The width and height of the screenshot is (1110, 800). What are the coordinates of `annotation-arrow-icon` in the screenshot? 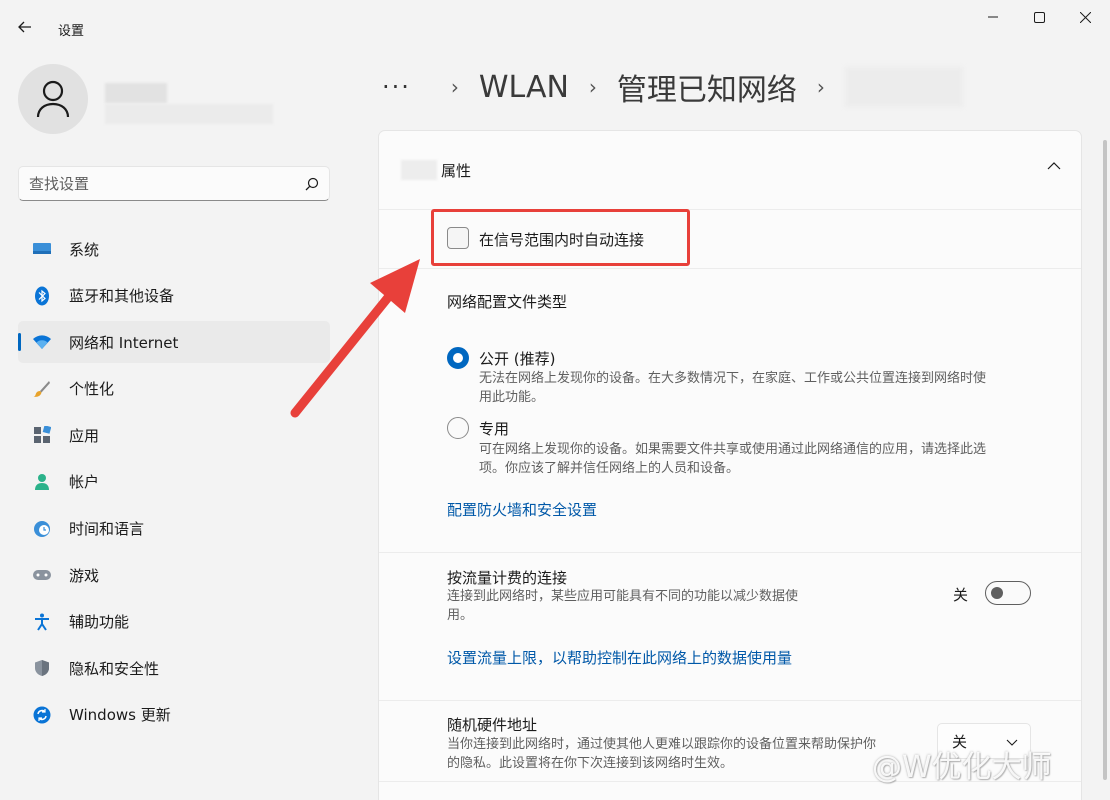 It's located at (355, 338).